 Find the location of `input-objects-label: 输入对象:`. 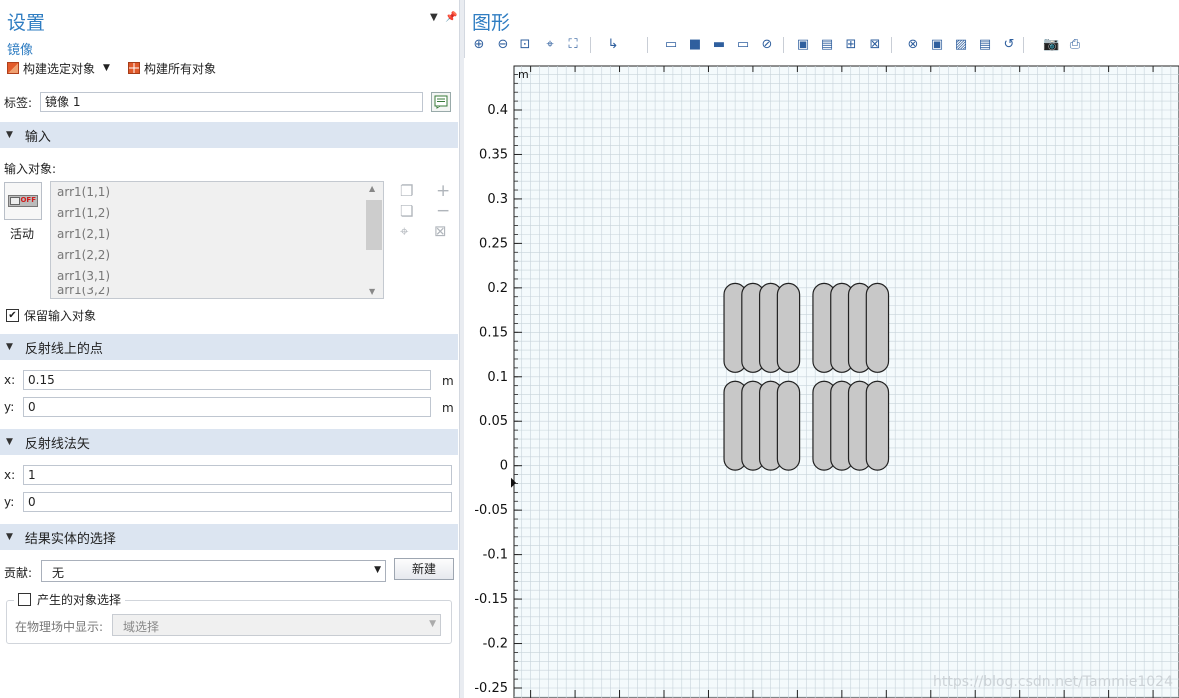

input-objects-label: 输入对象: is located at coordinates (30, 169).